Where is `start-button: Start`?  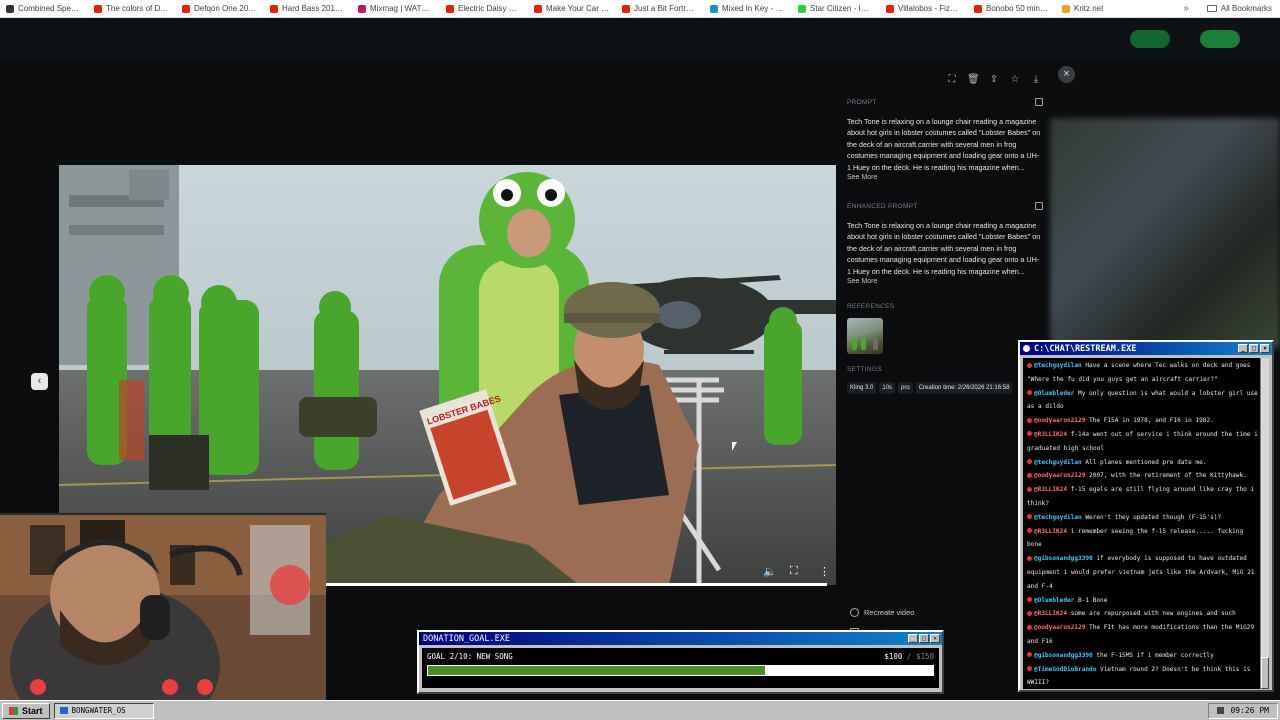 start-button: Start is located at coordinates (26, 710).